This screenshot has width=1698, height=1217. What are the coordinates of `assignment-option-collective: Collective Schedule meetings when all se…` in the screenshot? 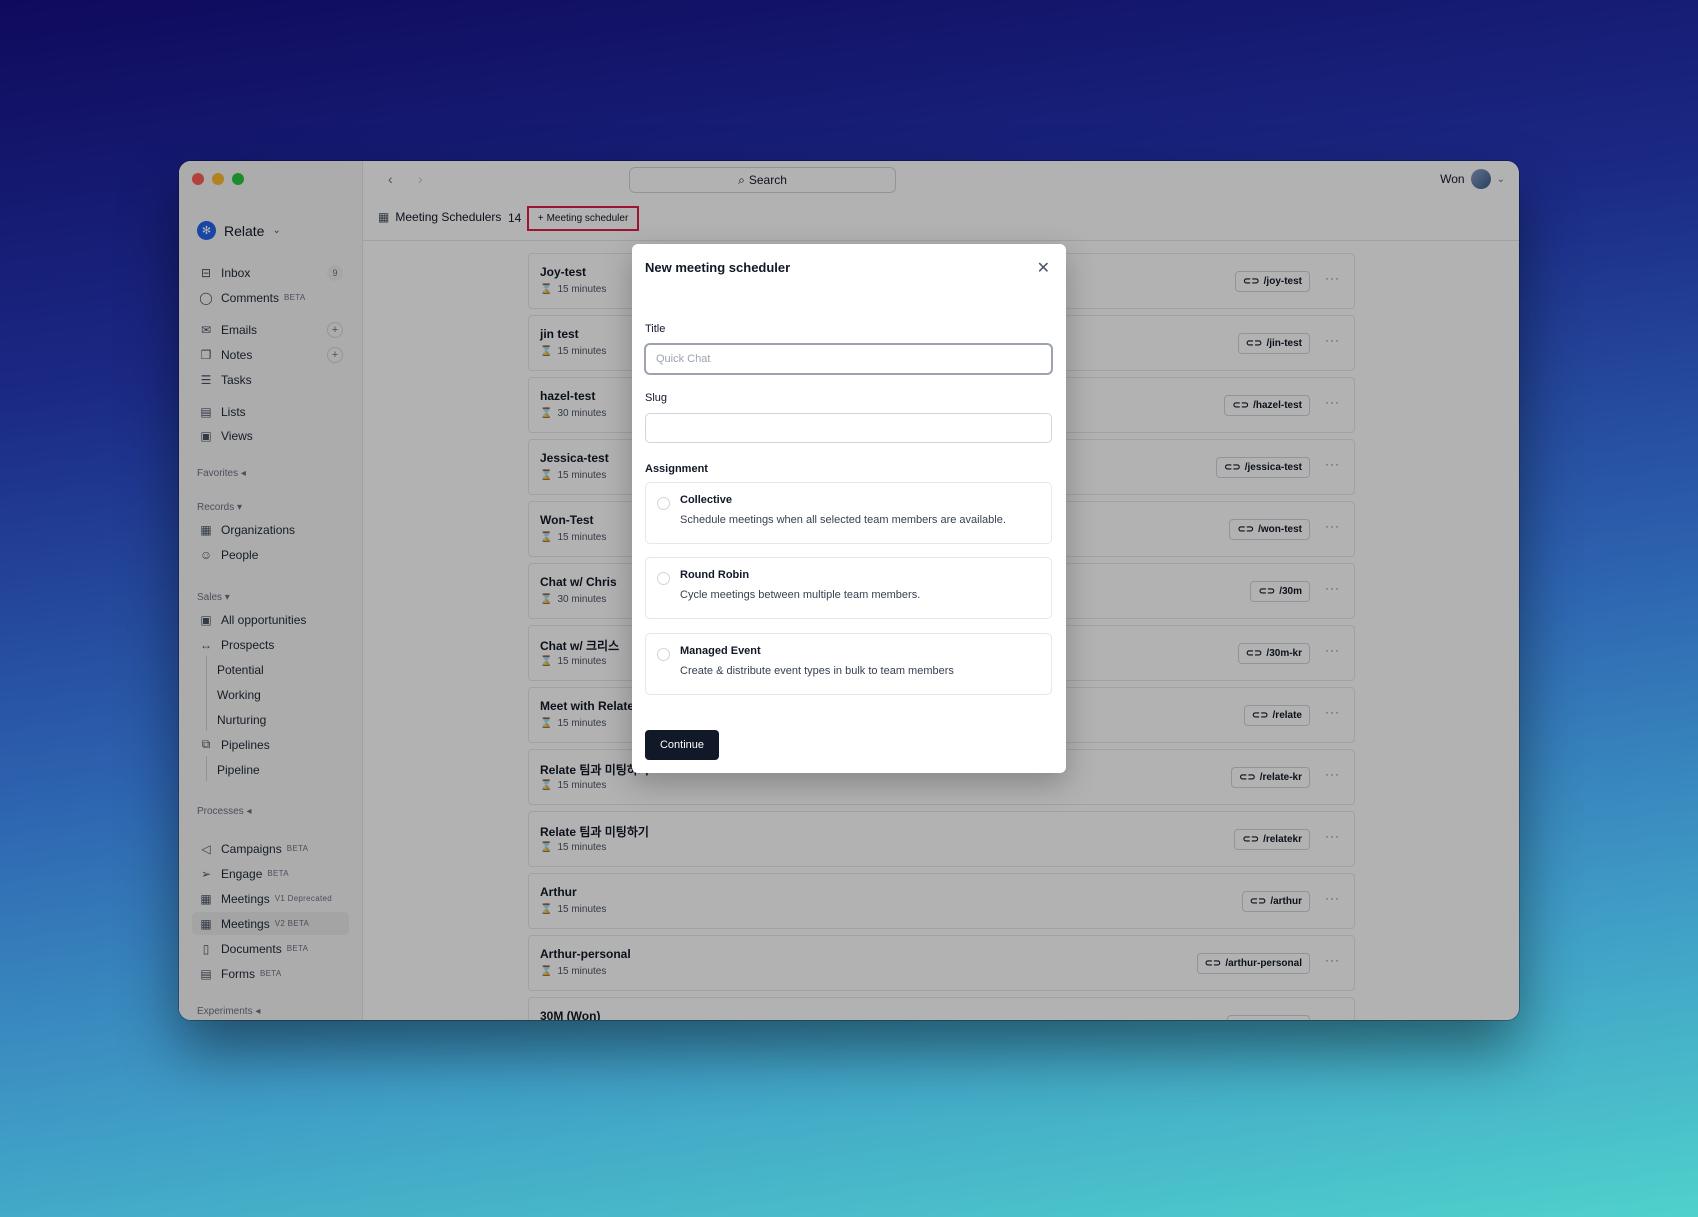 It's located at (848, 513).